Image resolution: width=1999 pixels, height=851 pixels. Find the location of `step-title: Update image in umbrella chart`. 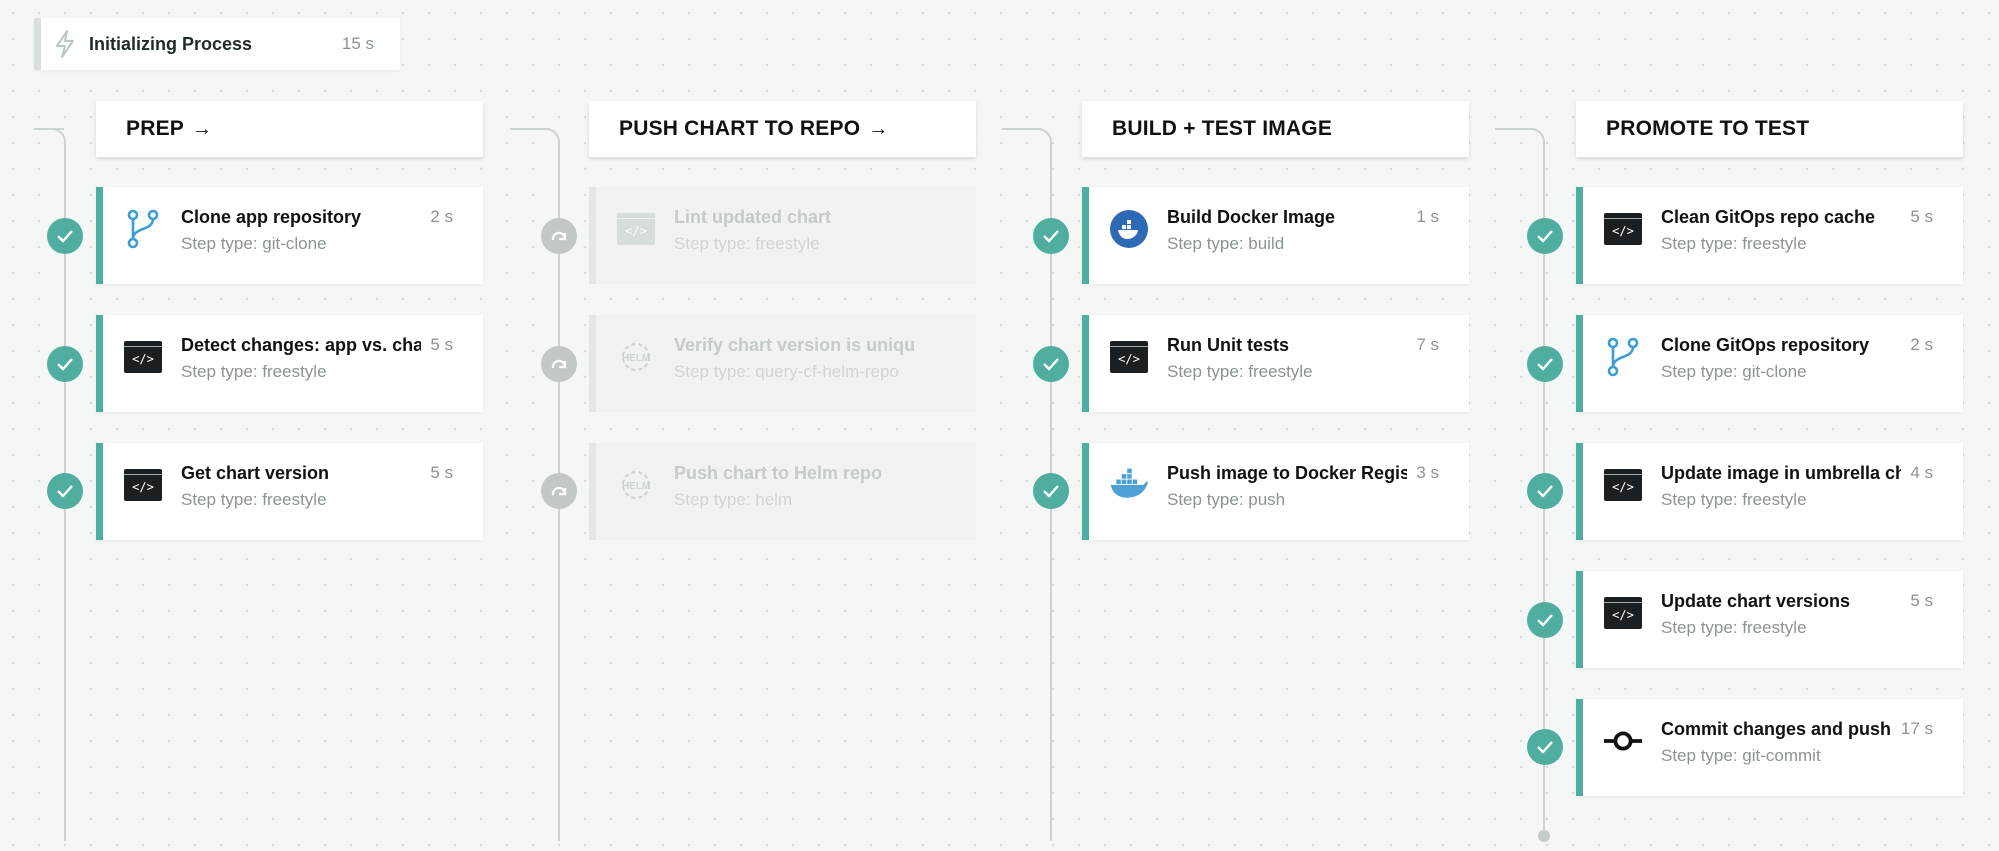

step-title: Update image in umbrella chart is located at coordinates (1781, 473).